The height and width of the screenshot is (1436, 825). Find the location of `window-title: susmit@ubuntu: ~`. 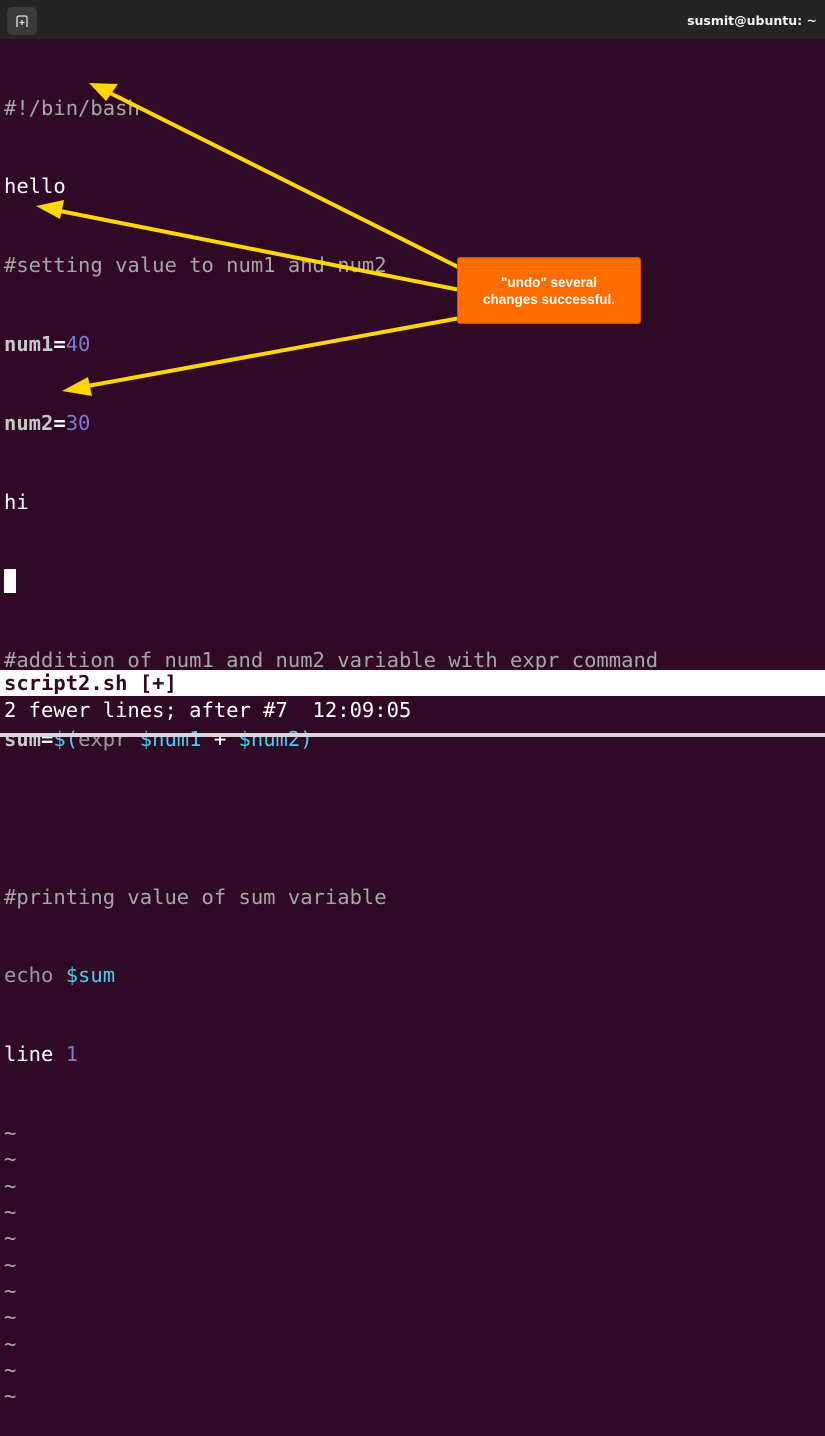

window-title: susmit@ubuntu: ~ is located at coordinates (752, 20).